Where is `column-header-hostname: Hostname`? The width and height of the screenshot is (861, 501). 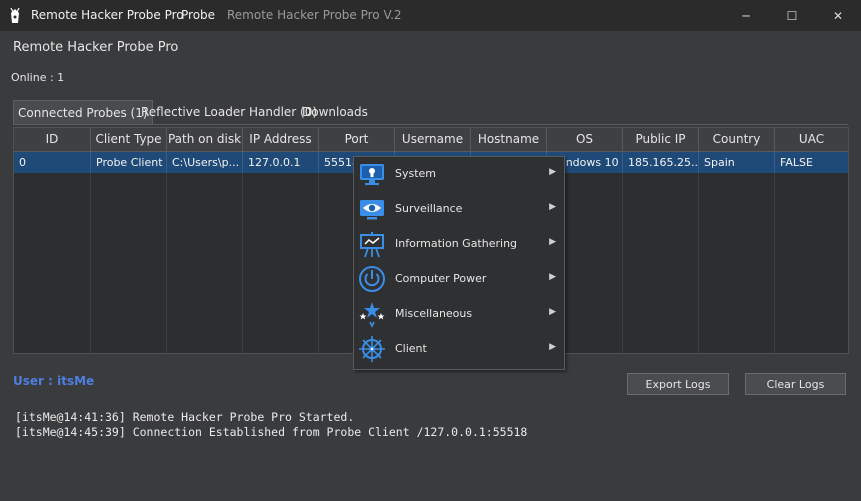 column-header-hostname: Hostname is located at coordinates (509, 139).